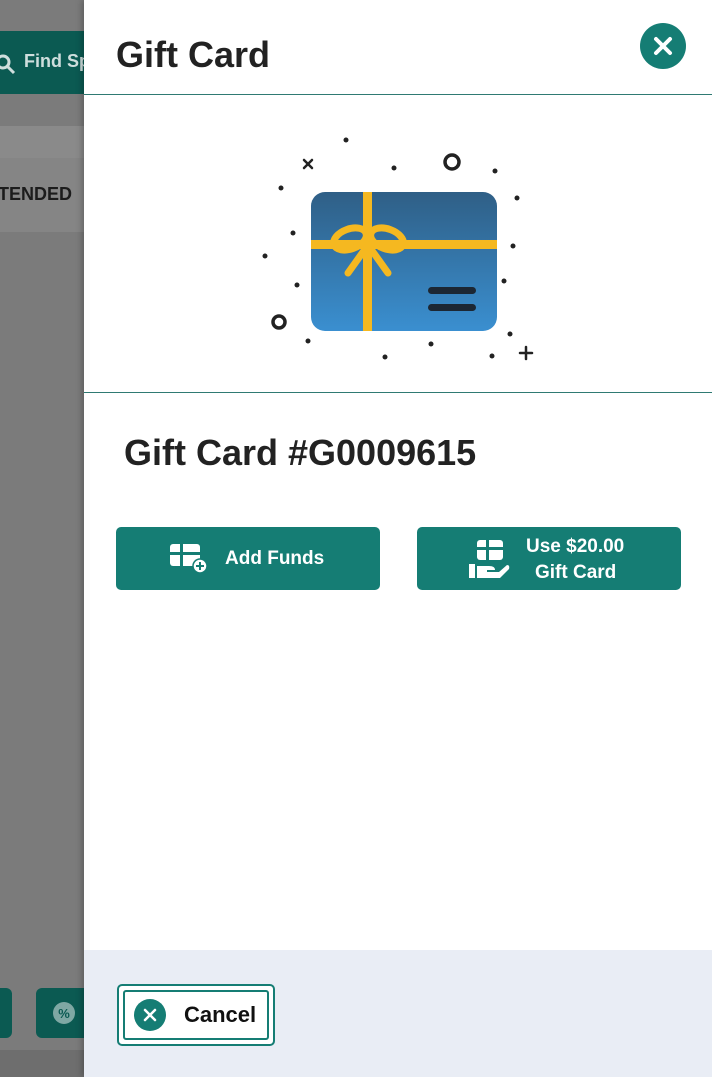 The width and height of the screenshot is (712, 1077). I want to click on discount-badge-icon: %, so click(64, 1013).